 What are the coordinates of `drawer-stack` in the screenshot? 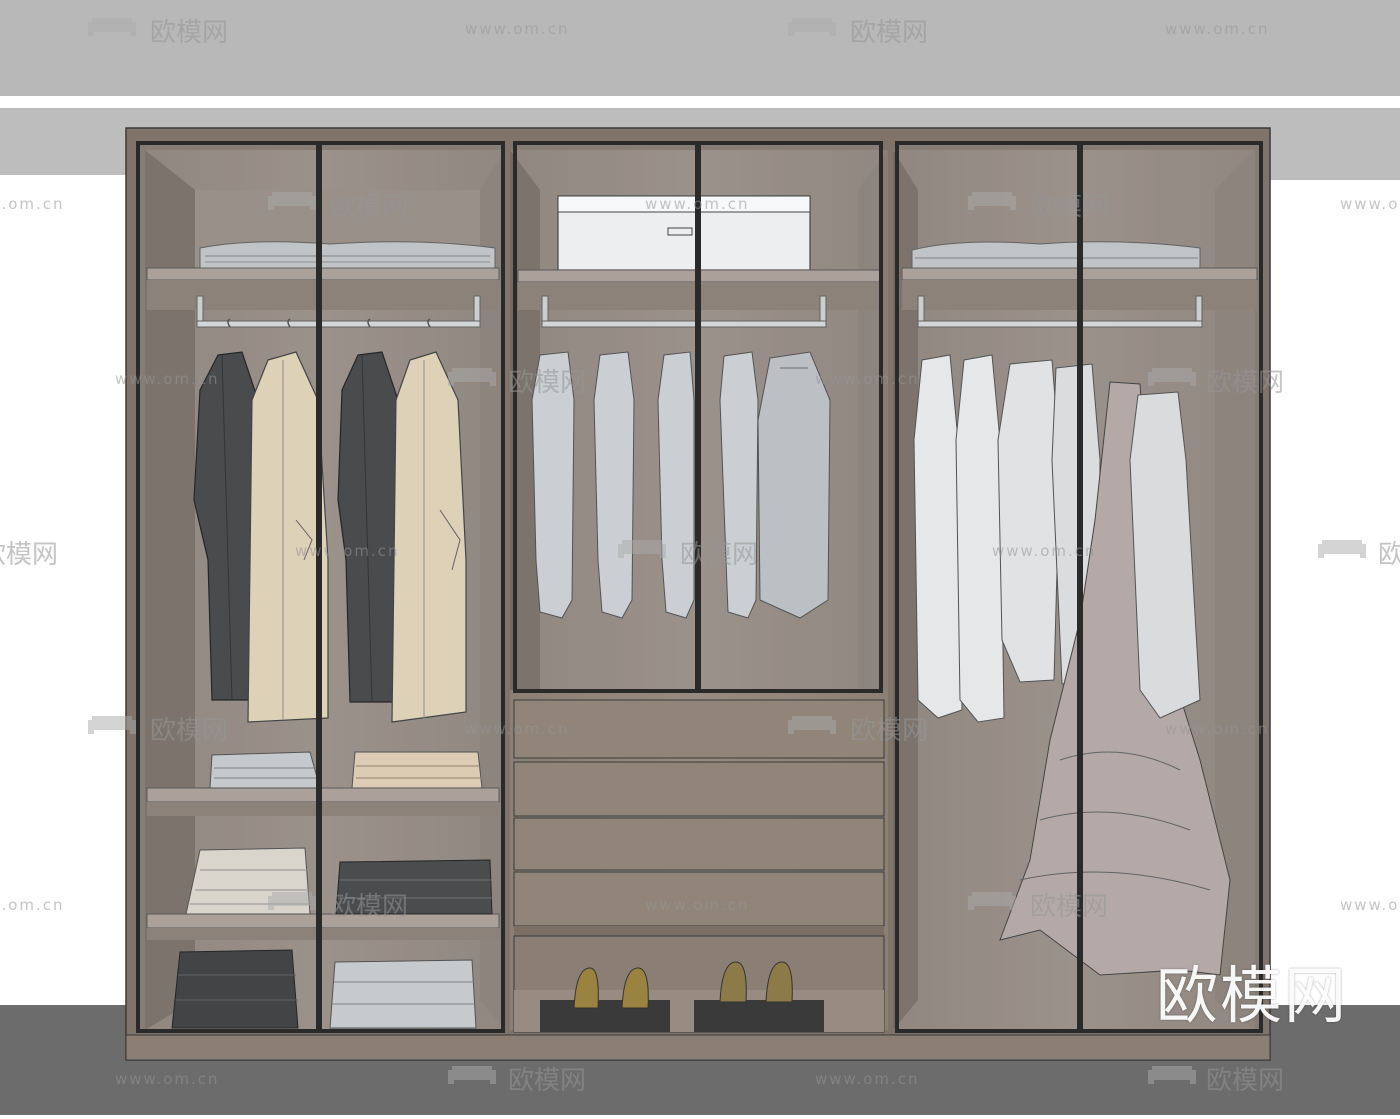 It's located at (699, 817).